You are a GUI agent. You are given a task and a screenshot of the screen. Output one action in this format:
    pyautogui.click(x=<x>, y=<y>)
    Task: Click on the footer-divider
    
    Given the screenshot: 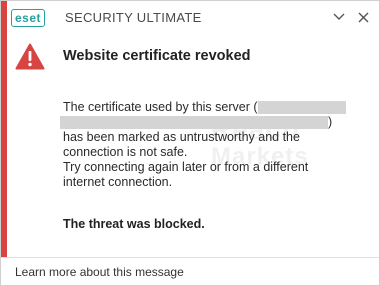 What is the action you would take?
    pyautogui.click(x=190, y=257)
    